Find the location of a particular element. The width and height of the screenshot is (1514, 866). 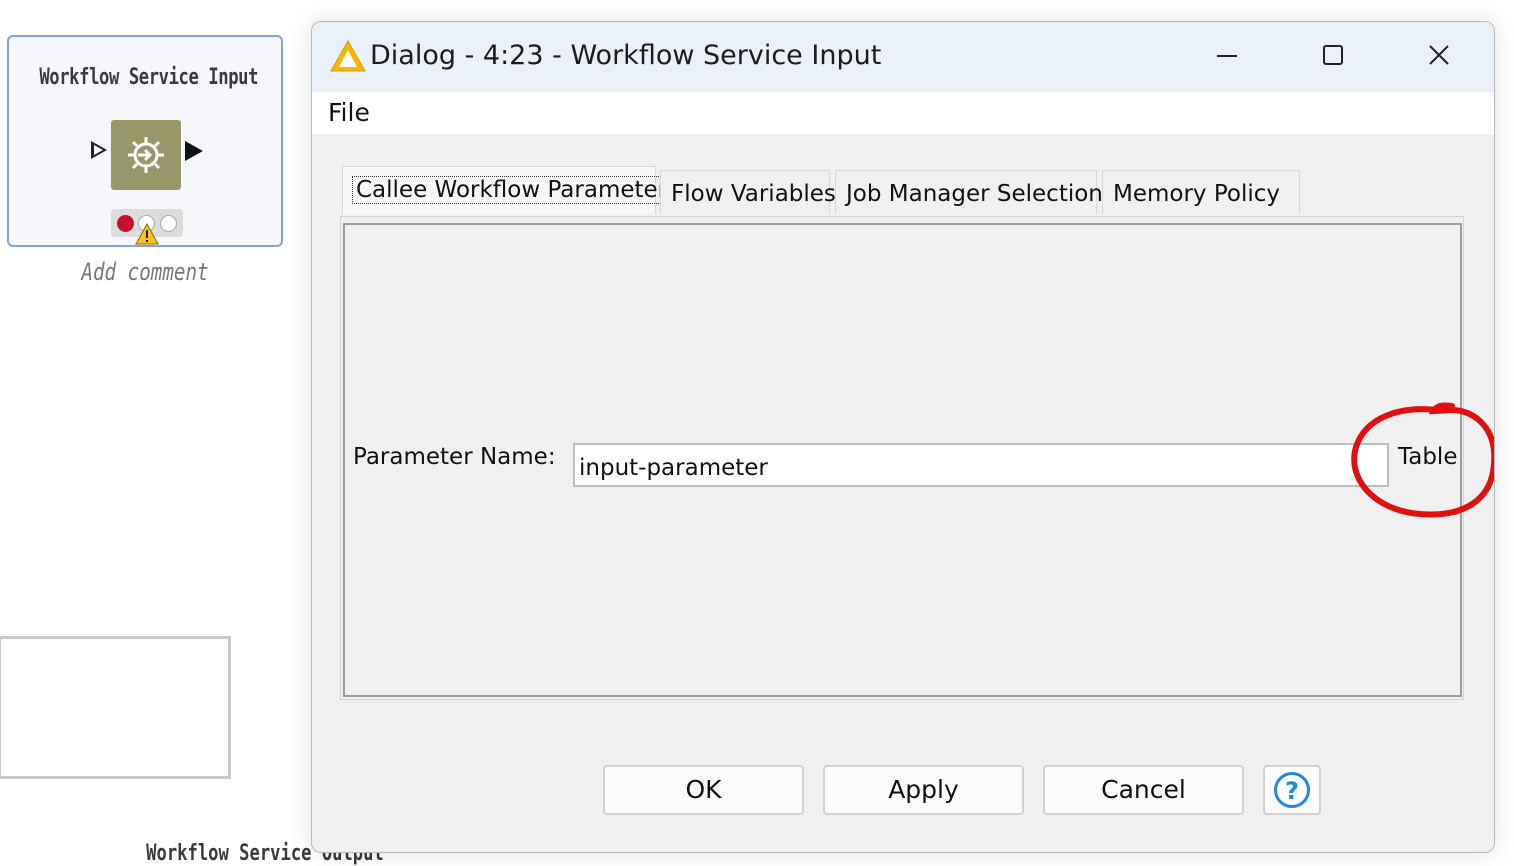

minimize-icon is located at coordinates (1227, 56).